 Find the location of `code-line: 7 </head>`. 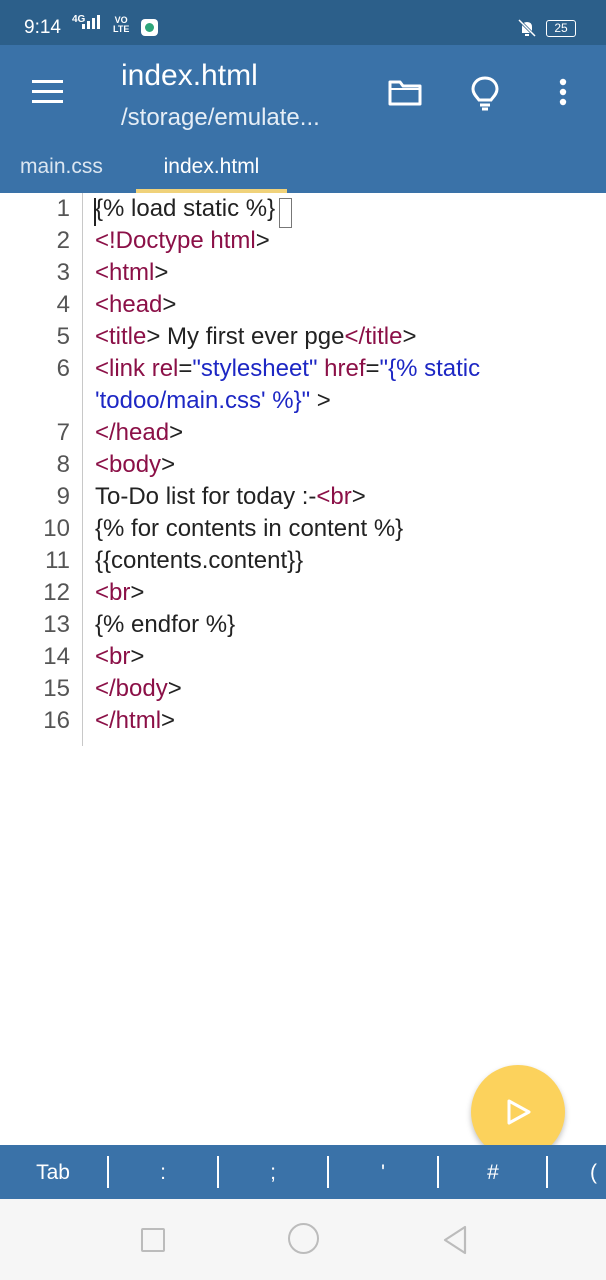

code-line: 7 </head> is located at coordinates (303, 433).